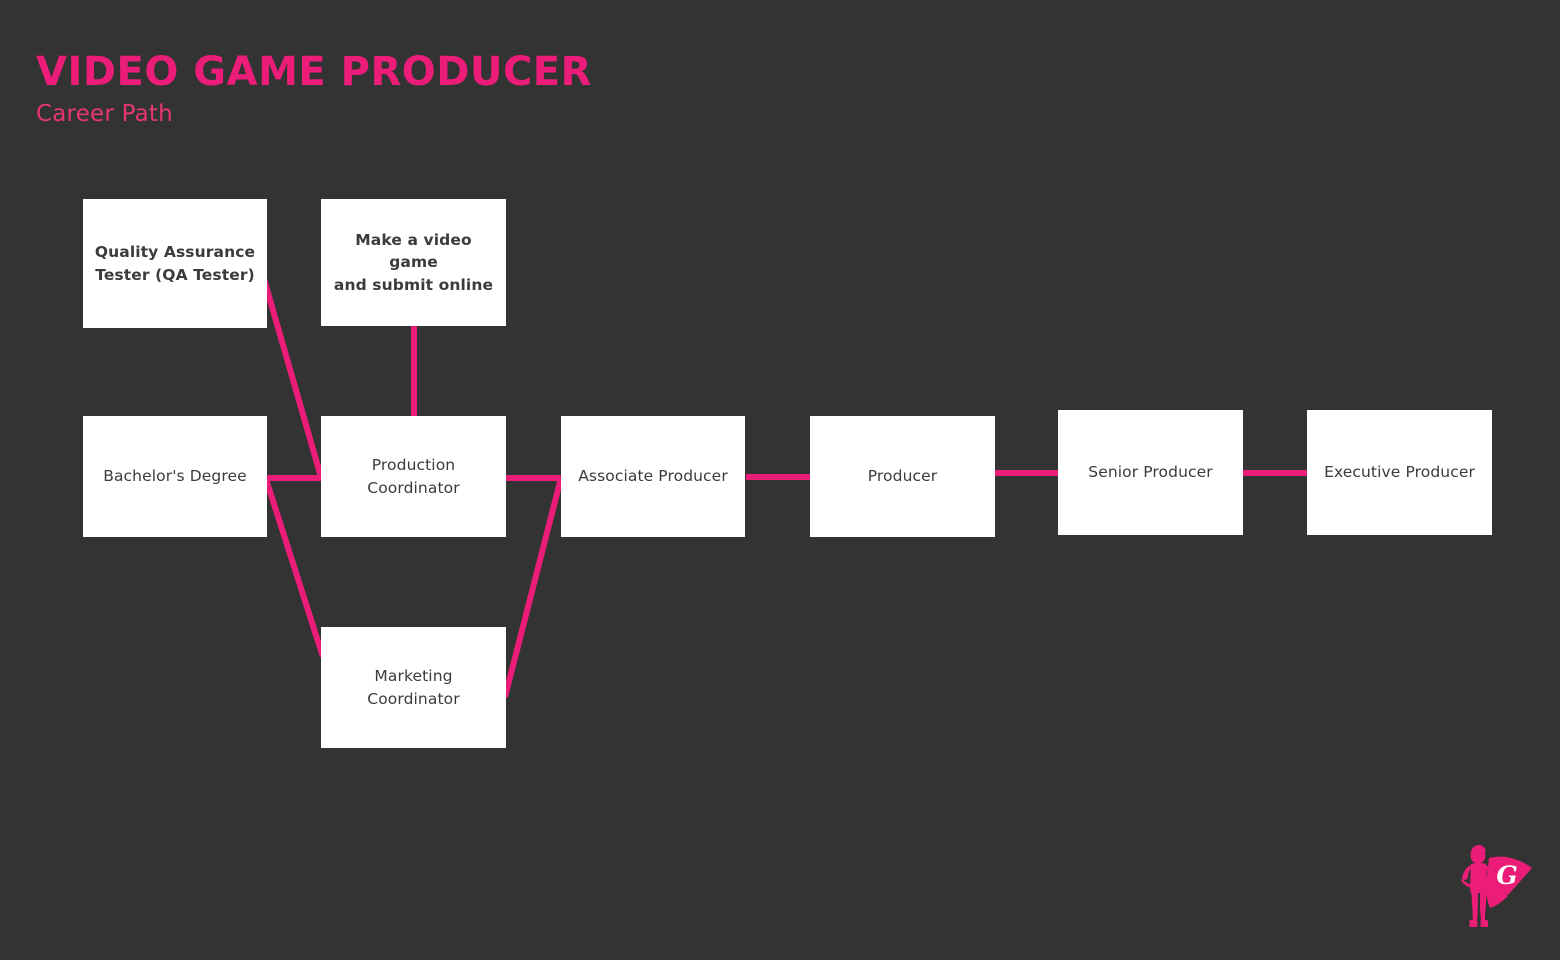 The width and height of the screenshot is (1560, 960). I want to click on node-label-make_game: Make a video game and submit online, so click(413, 262).